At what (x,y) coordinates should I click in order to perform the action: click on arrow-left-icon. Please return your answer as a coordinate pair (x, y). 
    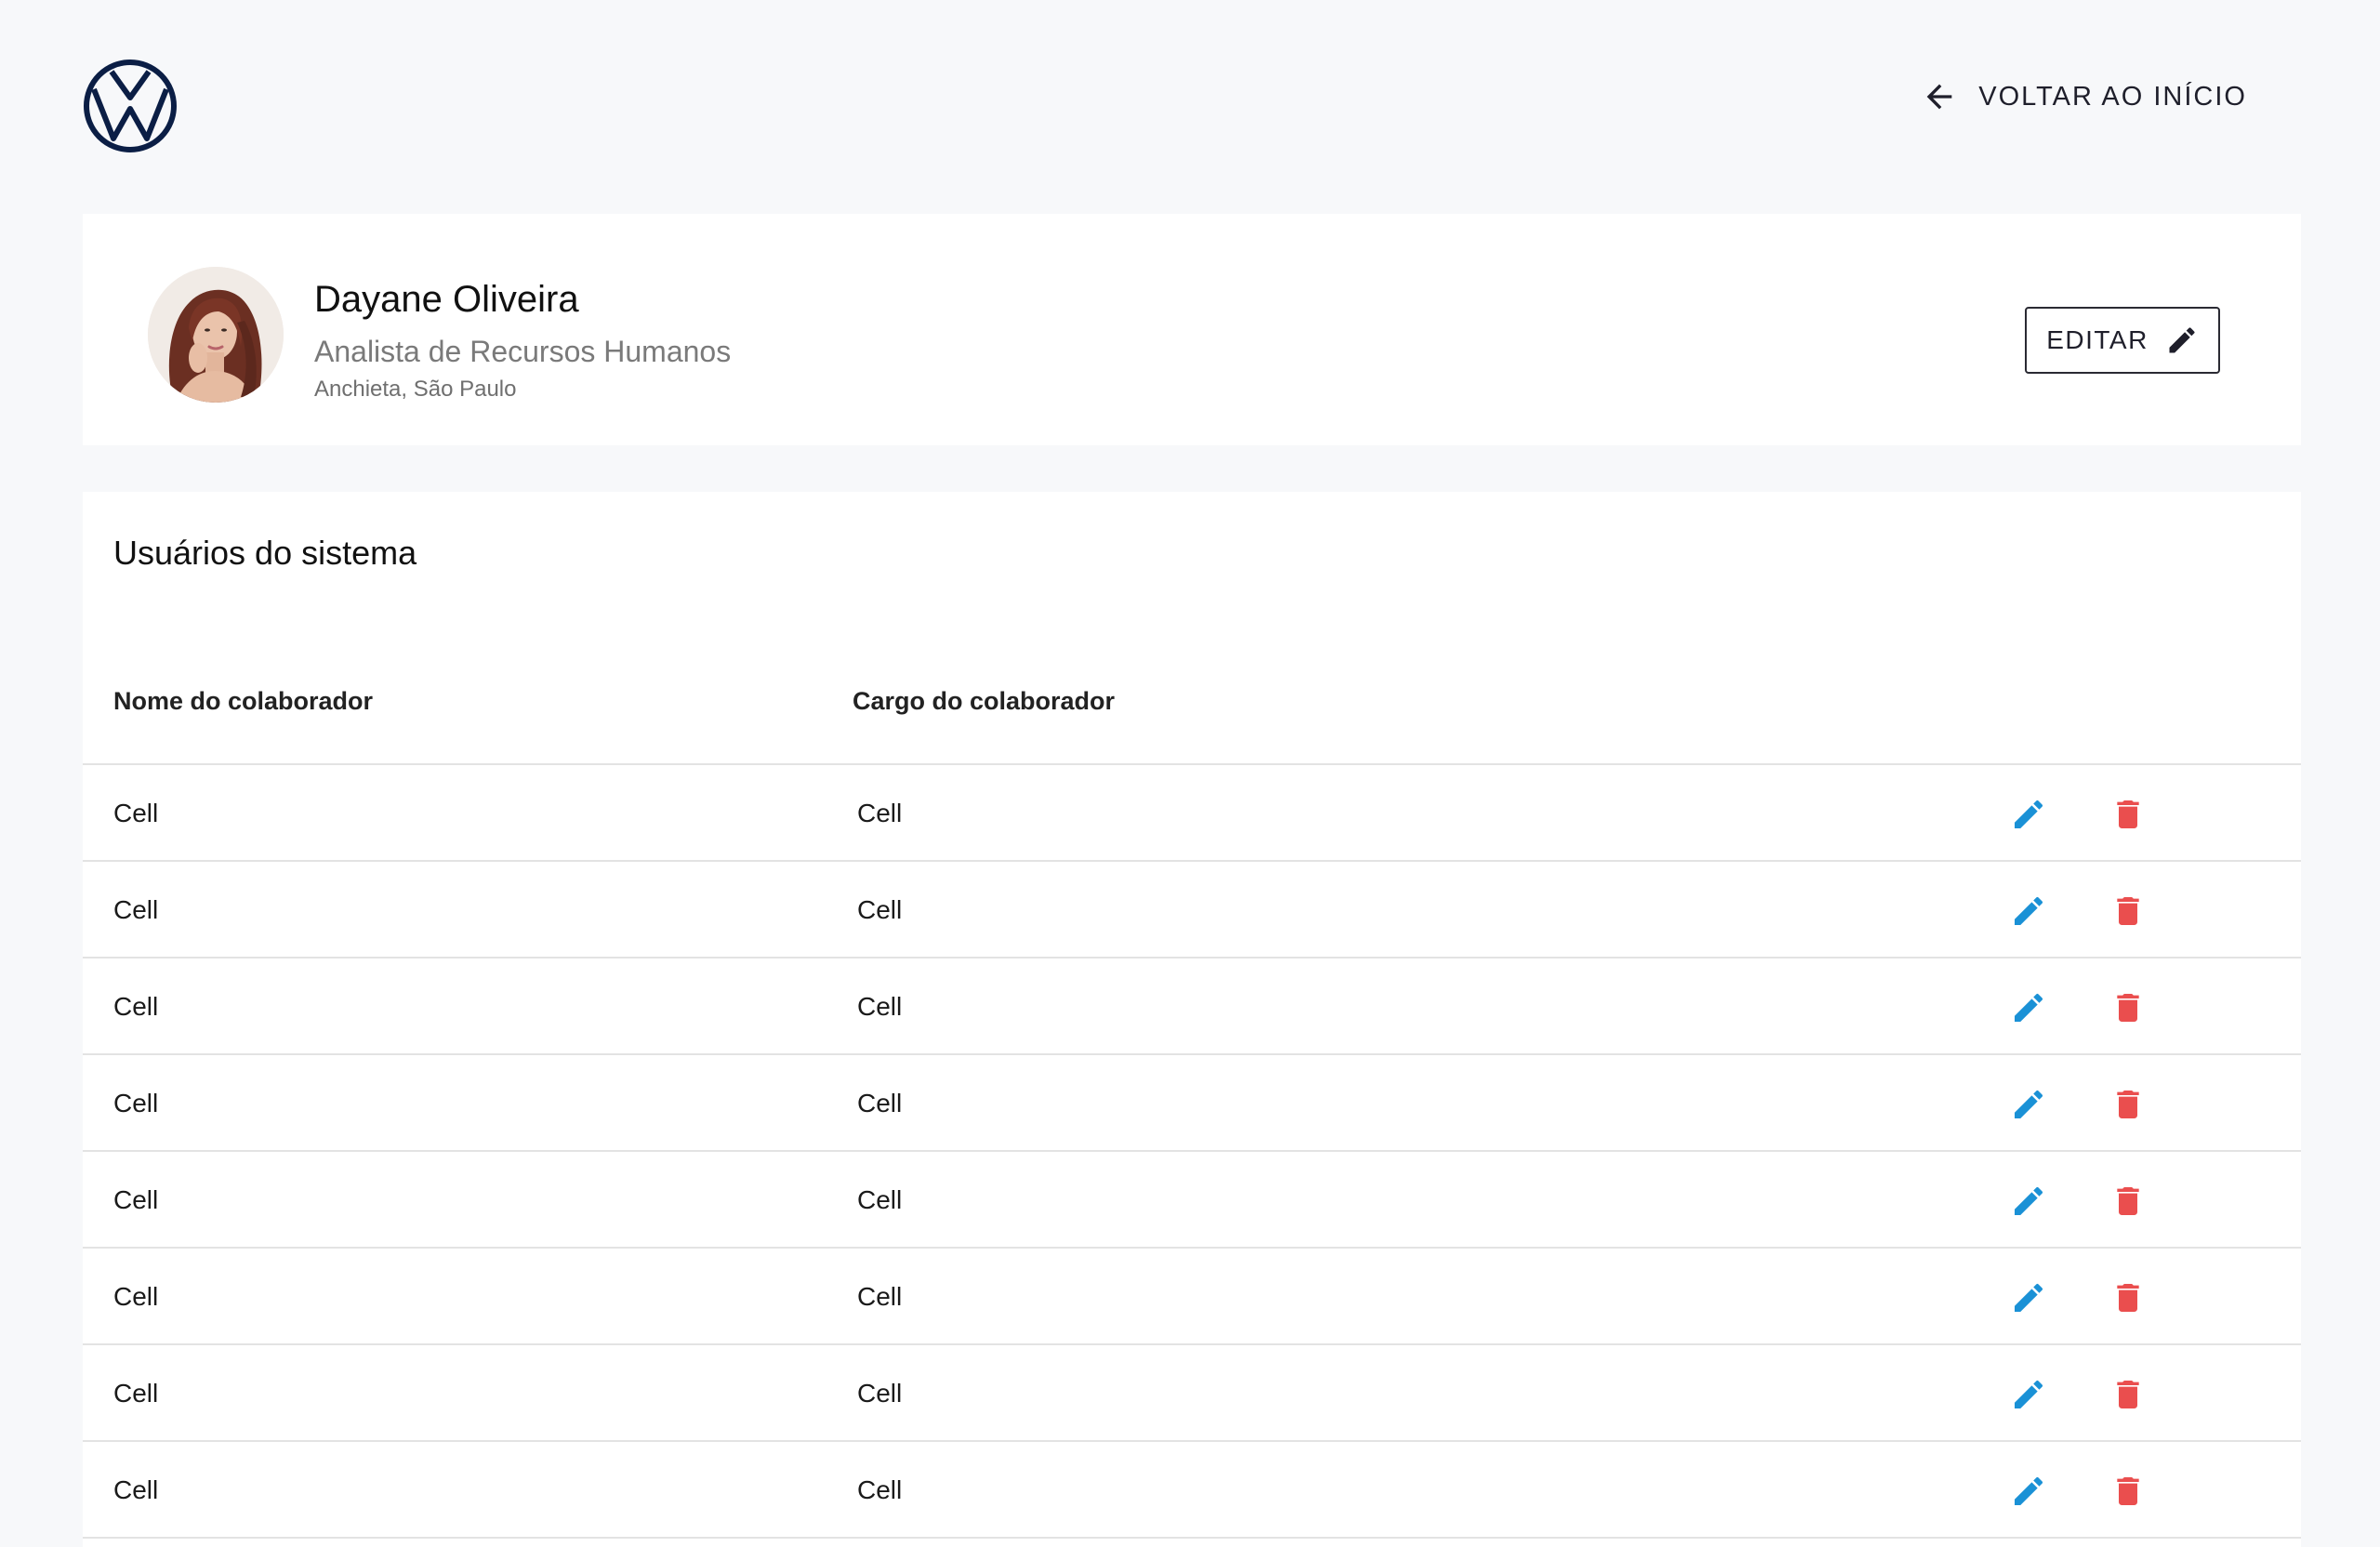
    Looking at the image, I should click on (1939, 97).